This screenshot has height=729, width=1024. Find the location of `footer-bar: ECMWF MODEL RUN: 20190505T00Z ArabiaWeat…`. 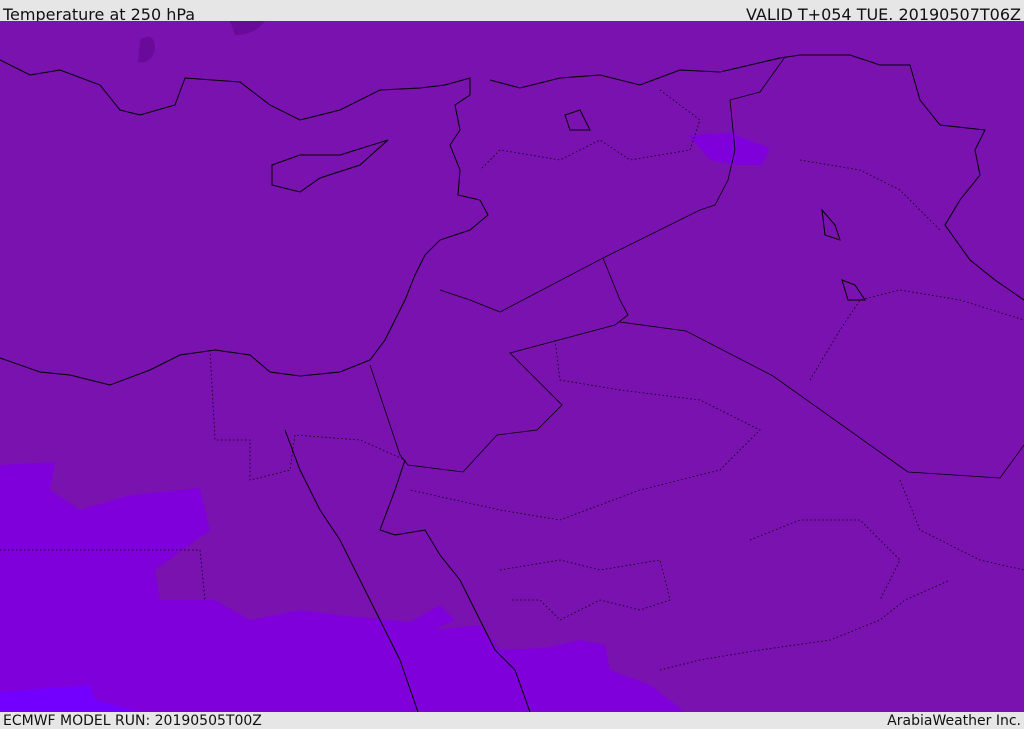

footer-bar: ECMWF MODEL RUN: 20190505T00Z ArabiaWeat… is located at coordinates (512, 720).